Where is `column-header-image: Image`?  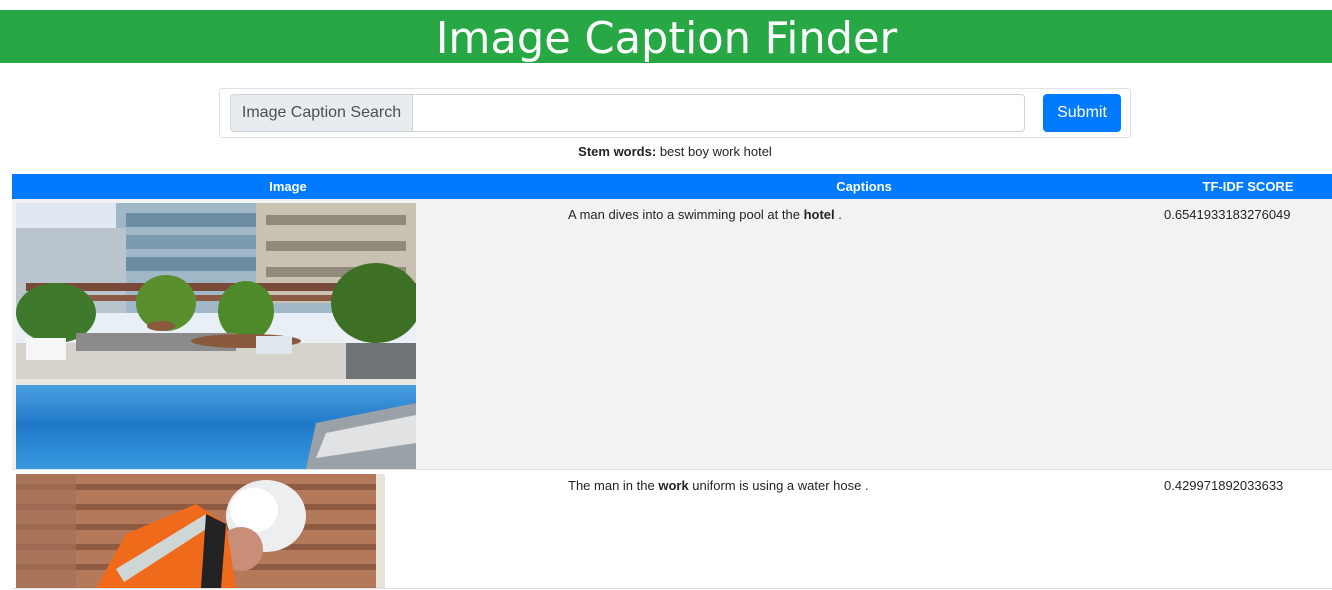 column-header-image: Image is located at coordinates (288, 186).